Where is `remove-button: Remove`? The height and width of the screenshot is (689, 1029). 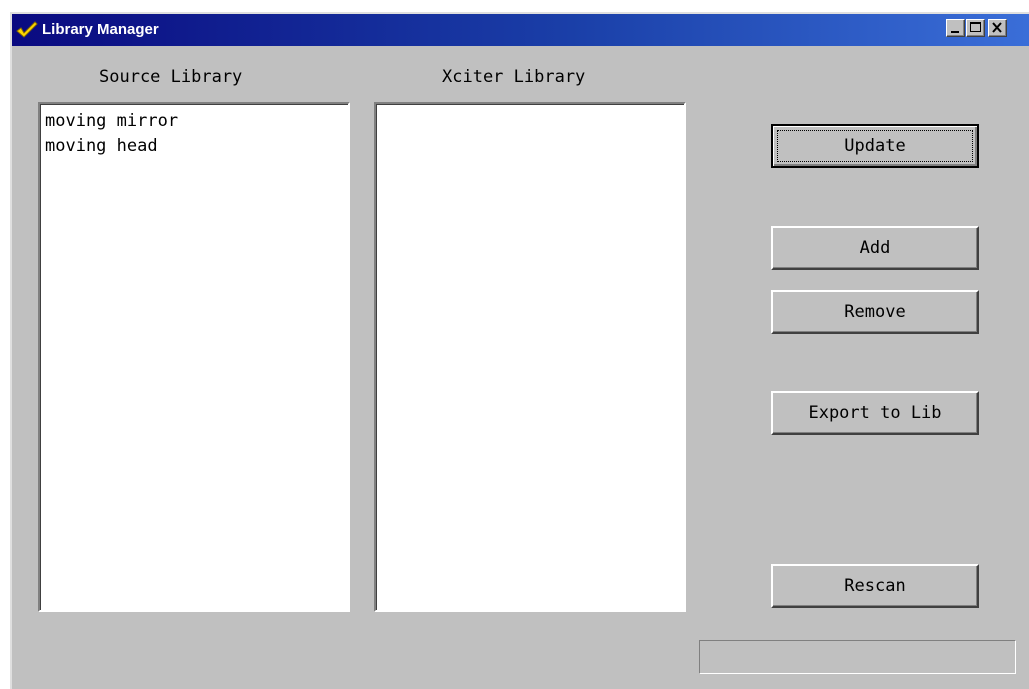 remove-button: Remove is located at coordinates (875, 312).